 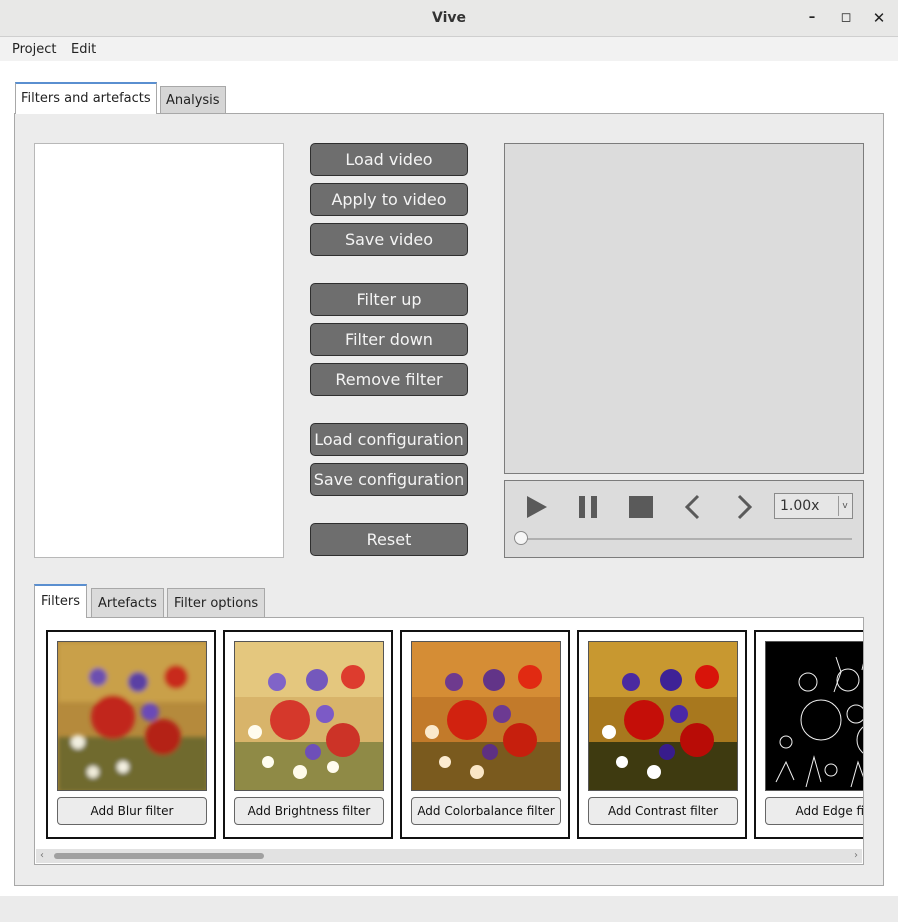 I want to click on save-video-button: Save video, so click(x=389, y=239).